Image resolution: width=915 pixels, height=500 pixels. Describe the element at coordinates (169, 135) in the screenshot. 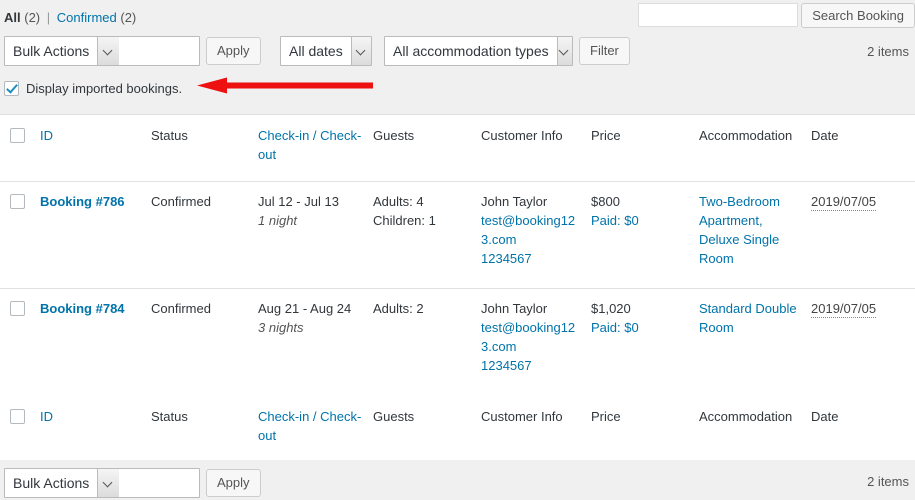

I see `column-header-status-label: Status` at that location.